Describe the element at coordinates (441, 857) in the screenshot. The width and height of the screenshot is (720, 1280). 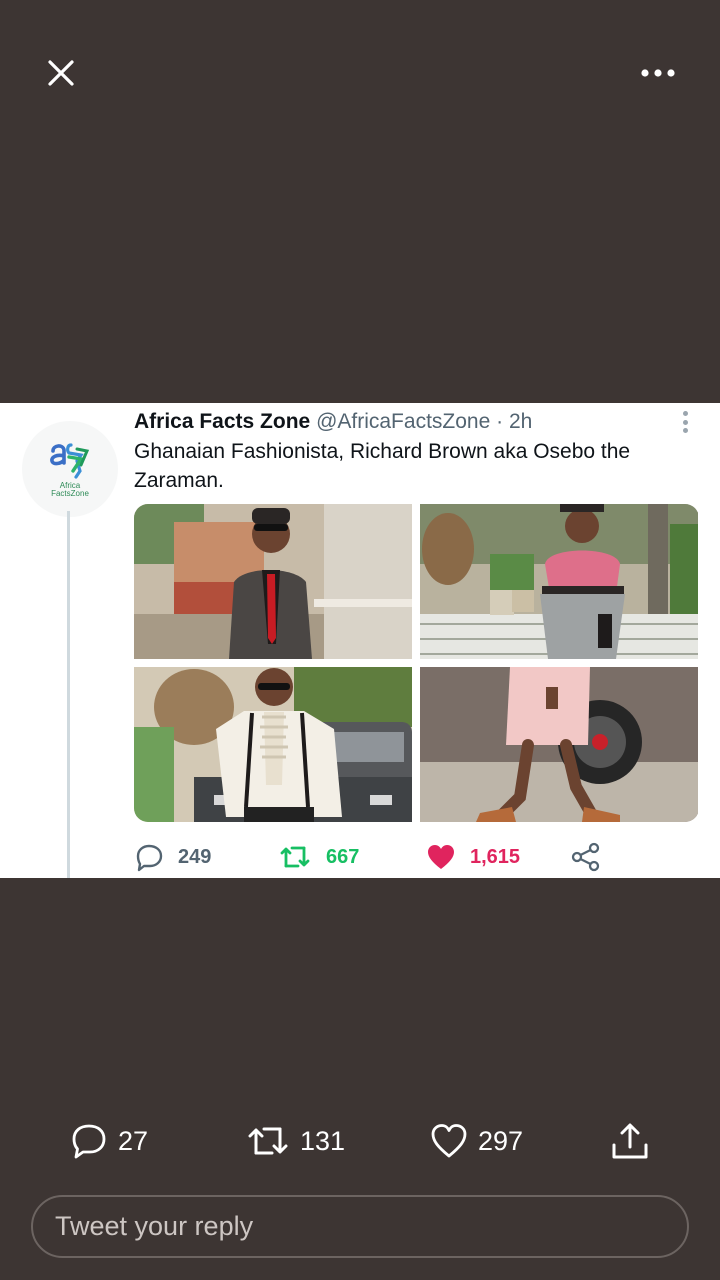
I see `heart-filled-icon` at that location.